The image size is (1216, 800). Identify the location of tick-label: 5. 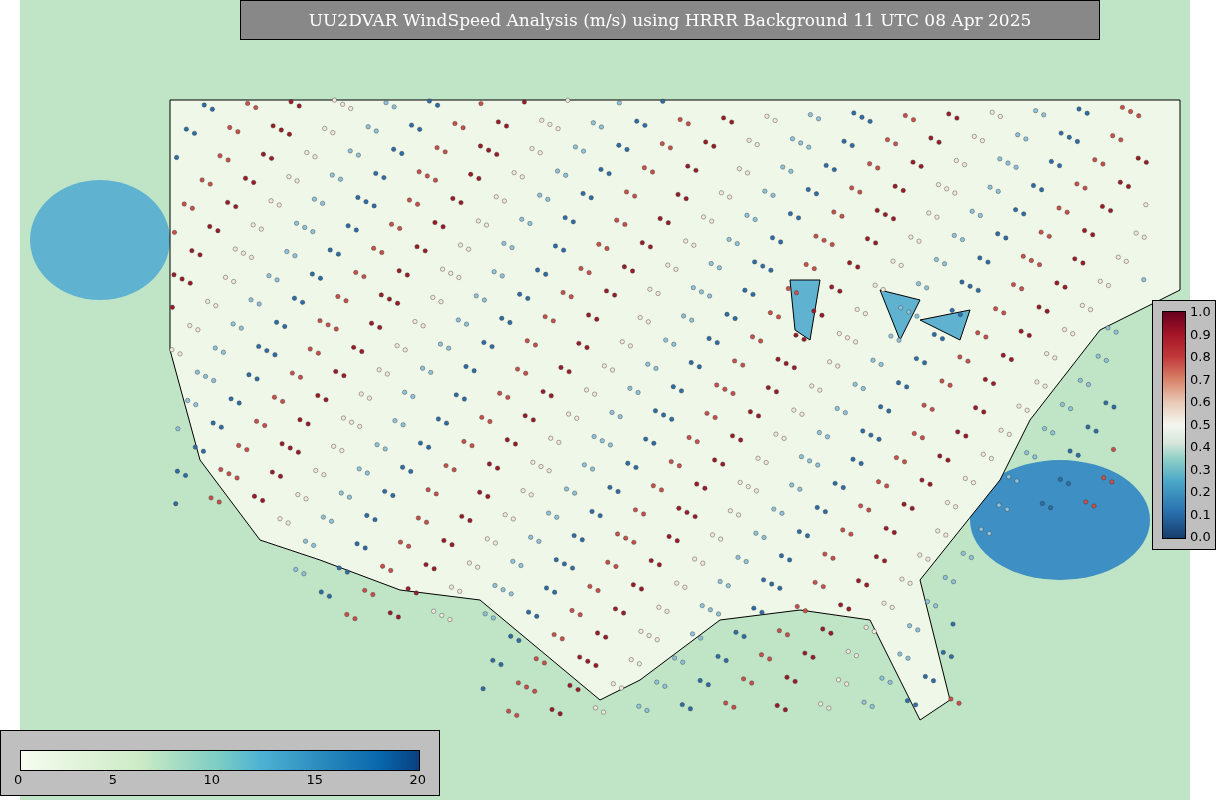
(112, 779).